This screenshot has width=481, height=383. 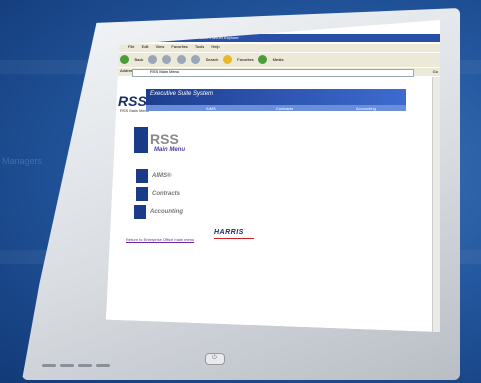 I want to click on go-button: Go, so click(x=435, y=71).